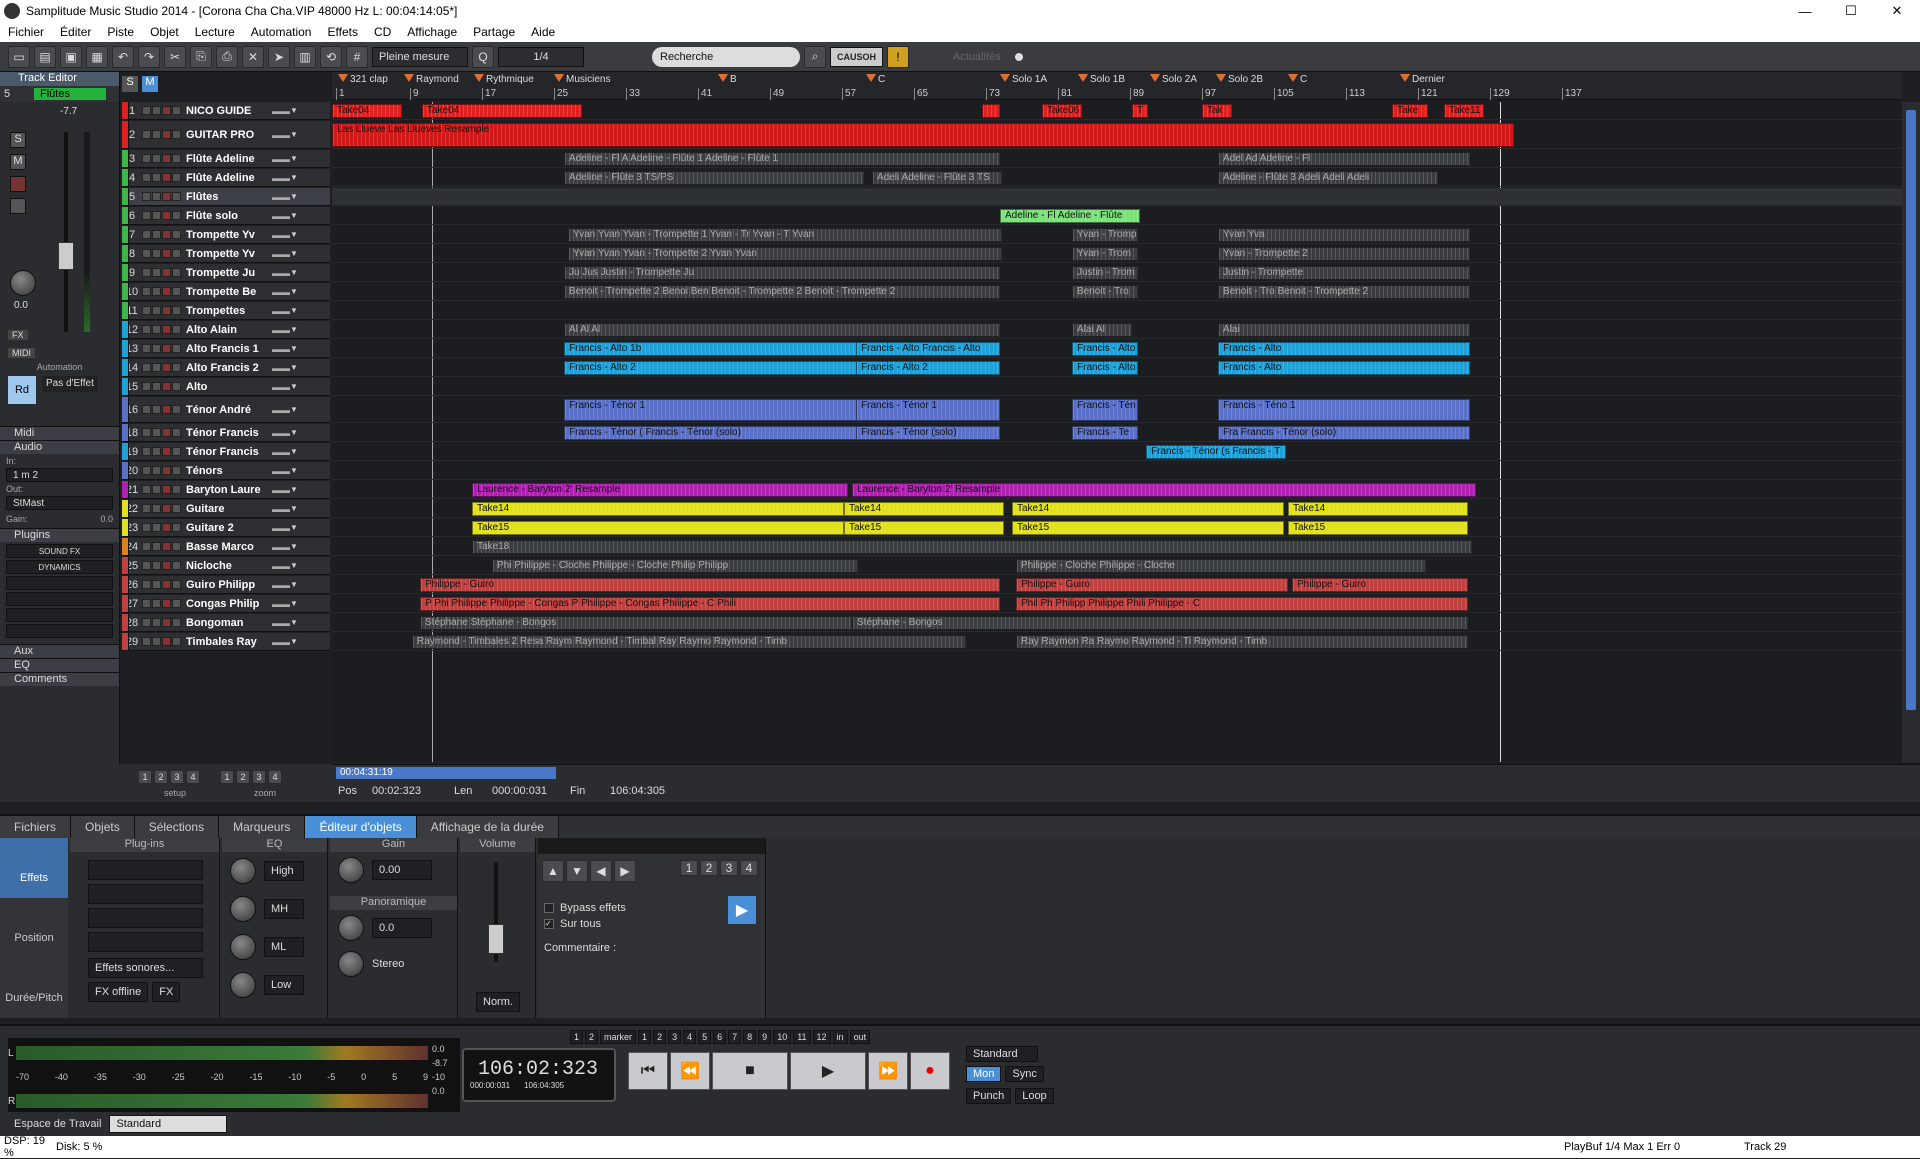  I want to click on track-header: 29 Timbales Ray ▬▬ ▼, so click(226, 642).